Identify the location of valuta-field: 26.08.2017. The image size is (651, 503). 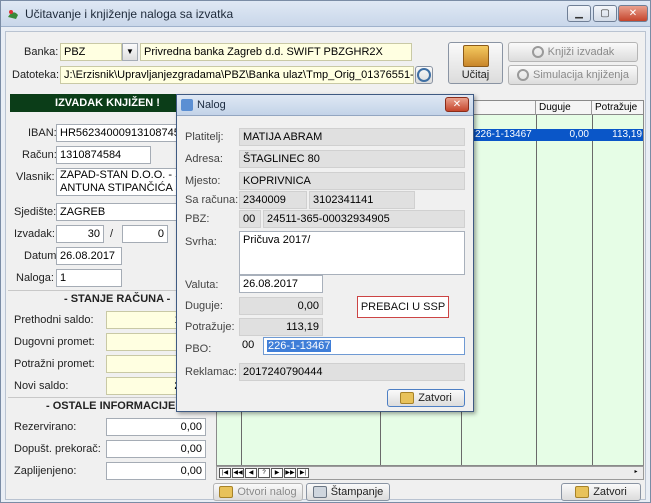
(281, 284).